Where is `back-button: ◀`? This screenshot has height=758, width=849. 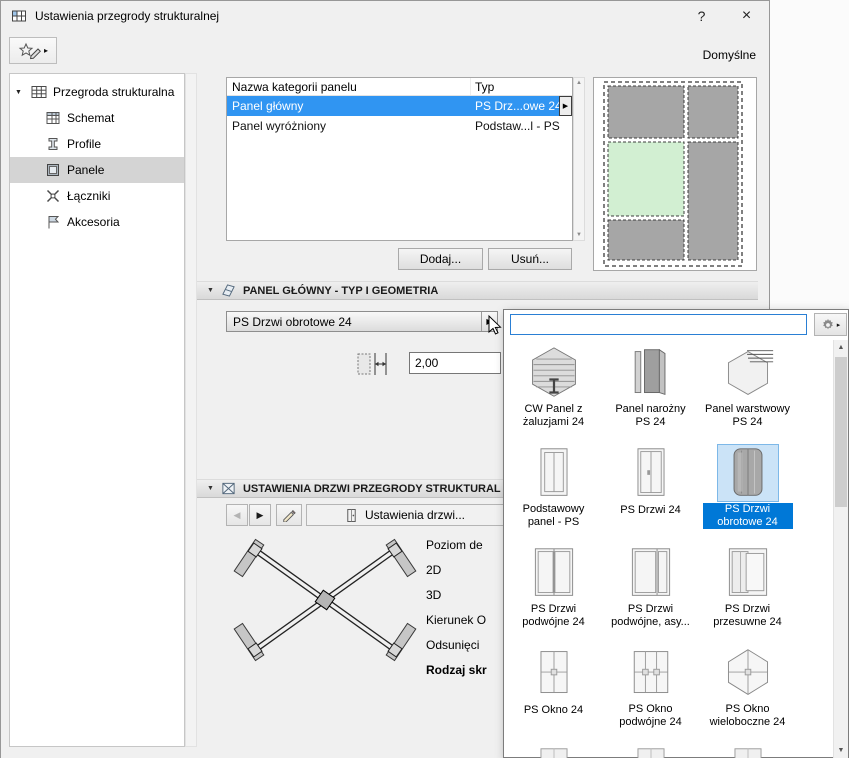
back-button: ◀ is located at coordinates (237, 515).